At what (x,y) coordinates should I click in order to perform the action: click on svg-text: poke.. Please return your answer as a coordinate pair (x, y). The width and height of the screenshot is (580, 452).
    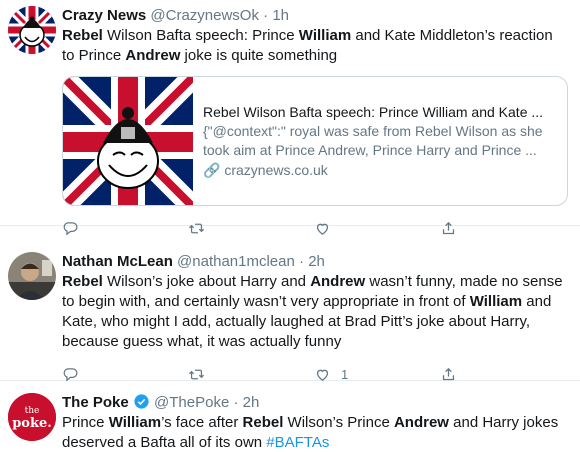
    Looking at the image, I should click on (32, 423).